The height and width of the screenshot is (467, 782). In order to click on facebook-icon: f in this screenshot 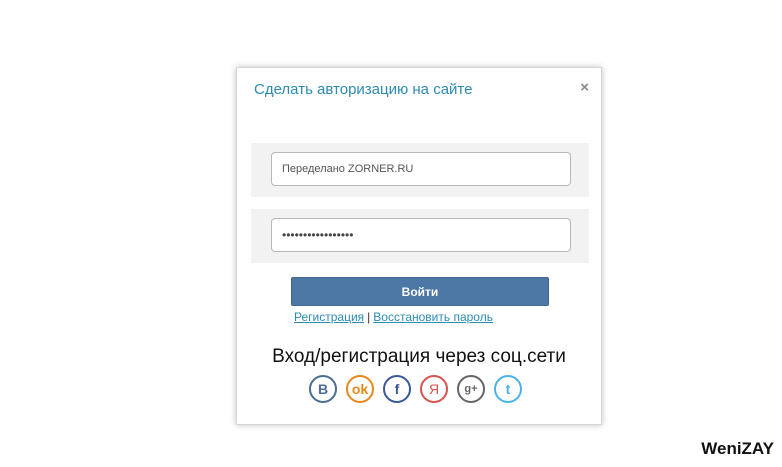, I will do `click(397, 389)`.